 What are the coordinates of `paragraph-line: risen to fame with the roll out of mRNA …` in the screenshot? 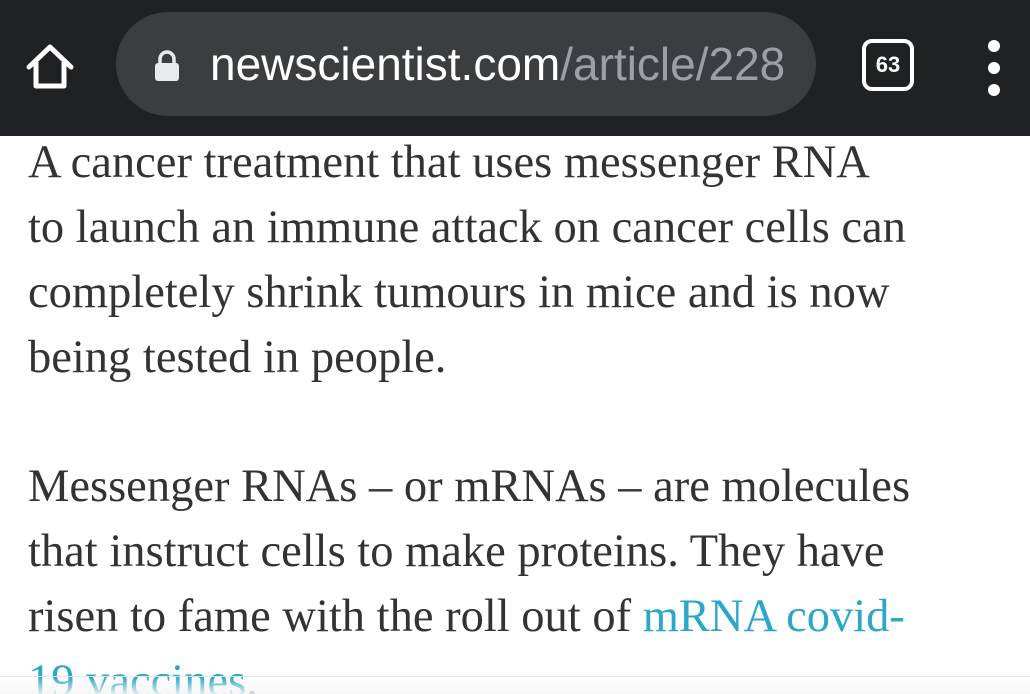 It's located at (528, 616).